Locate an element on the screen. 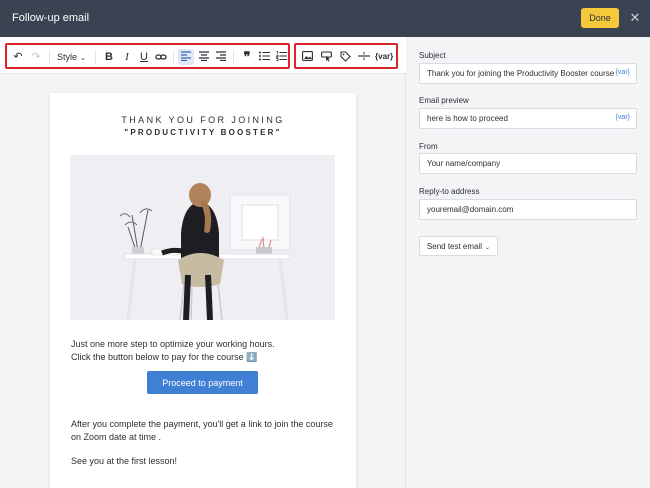 The height and width of the screenshot is (488, 650). formatting-toolbar: ↶ ↷ Style ⌄ B I U ❞ {var} is located at coordinates (203, 55).